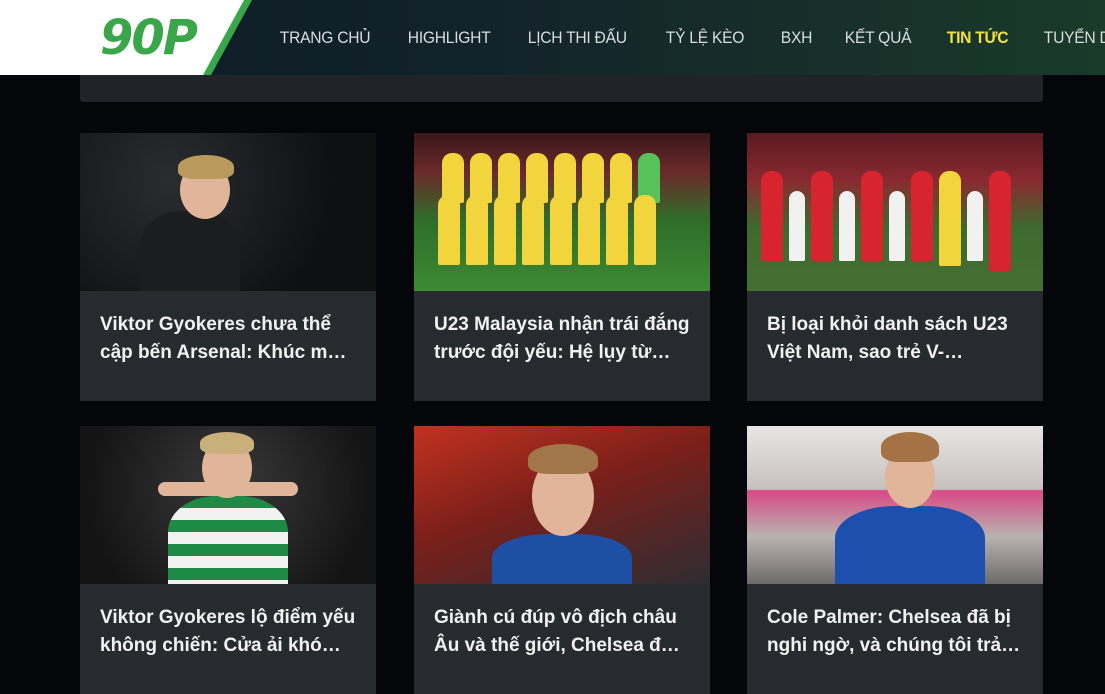 Image resolution: width=1105 pixels, height=694 pixels. I want to click on nav-item-tin-tuc: TIN TỨC, so click(977, 38).